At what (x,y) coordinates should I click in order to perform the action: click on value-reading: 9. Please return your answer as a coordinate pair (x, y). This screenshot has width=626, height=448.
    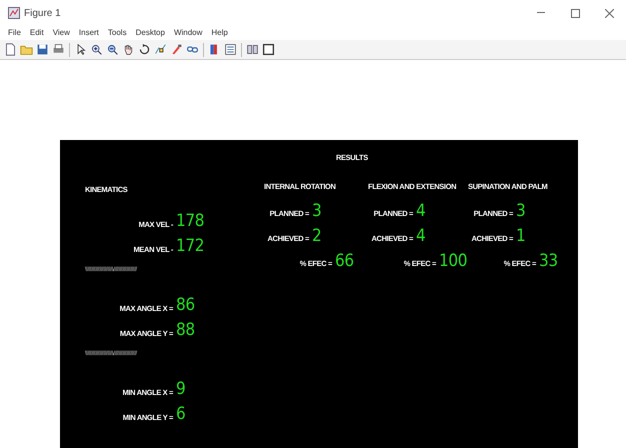
    Looking at the image, I should click on (181, 389).